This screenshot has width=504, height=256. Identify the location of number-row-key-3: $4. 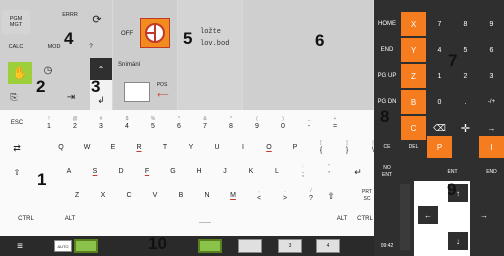
(127, 123).